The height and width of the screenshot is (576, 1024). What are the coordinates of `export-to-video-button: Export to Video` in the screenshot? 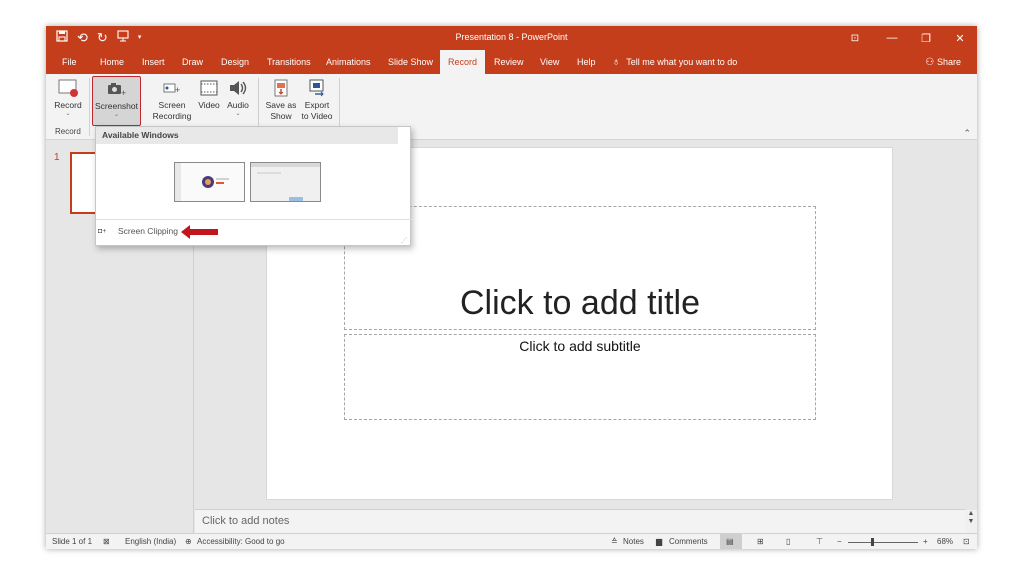 It's located at (317, 101).